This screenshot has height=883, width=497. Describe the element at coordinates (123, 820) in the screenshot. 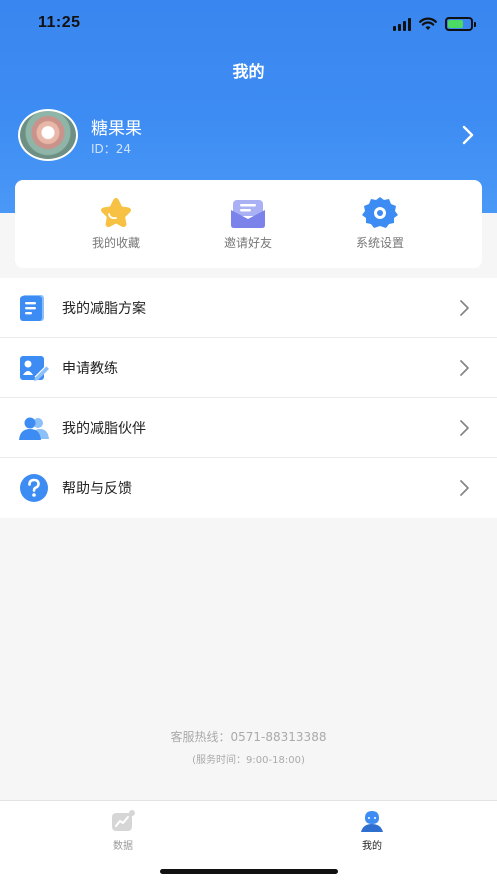

I see `chart-icon` at that location.